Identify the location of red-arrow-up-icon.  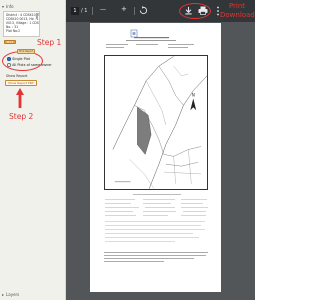
(20, 98).